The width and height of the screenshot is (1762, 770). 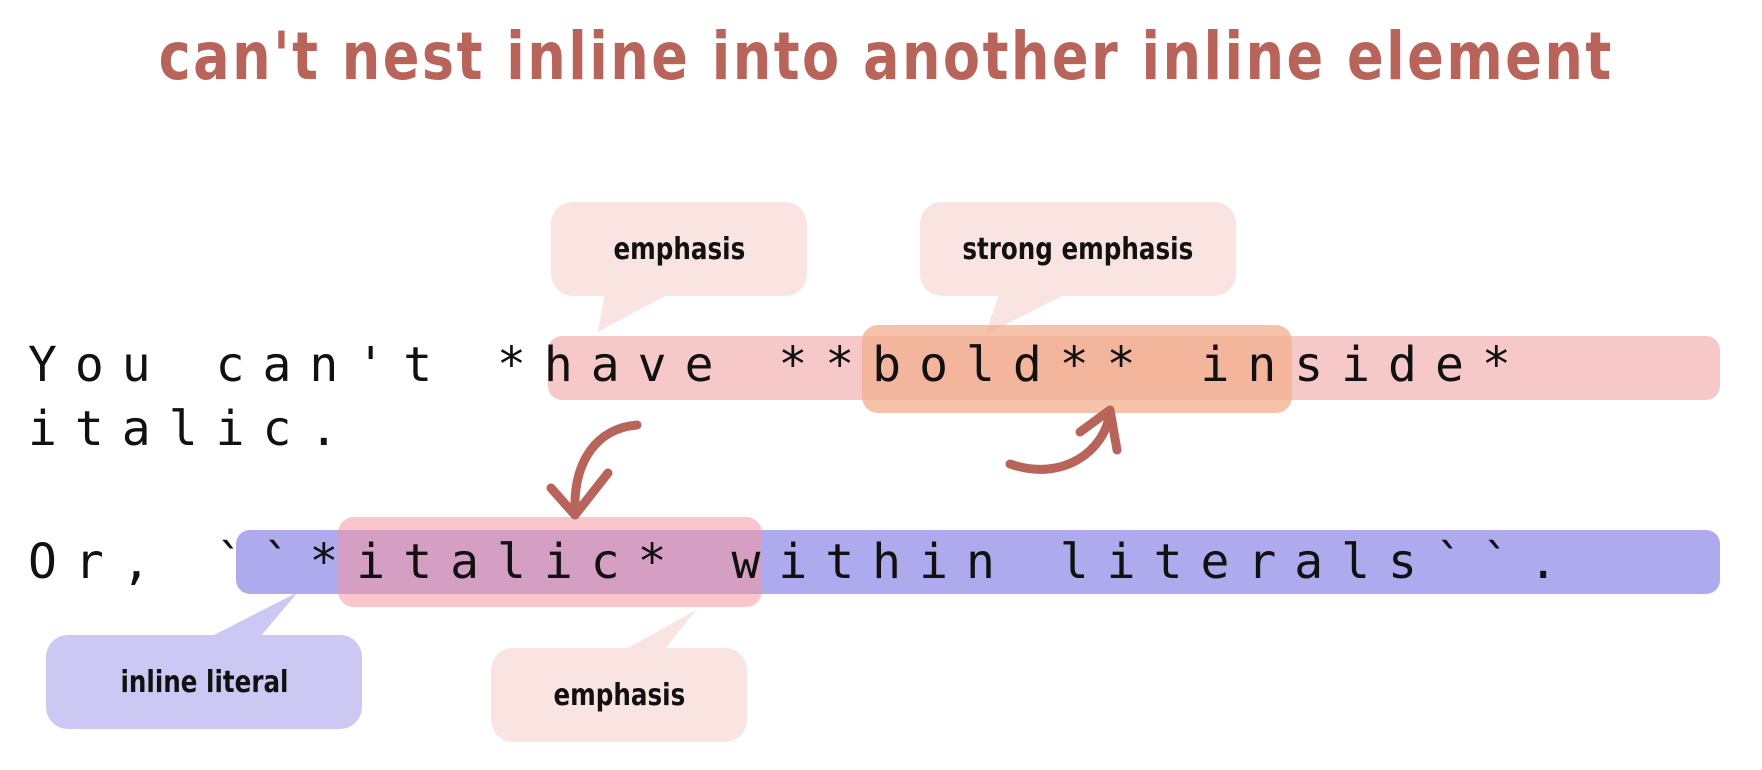 What do you see at coordinates (834, 462) in the screenshot?
I see `arrows-layer` at bounding box center [834, 462].